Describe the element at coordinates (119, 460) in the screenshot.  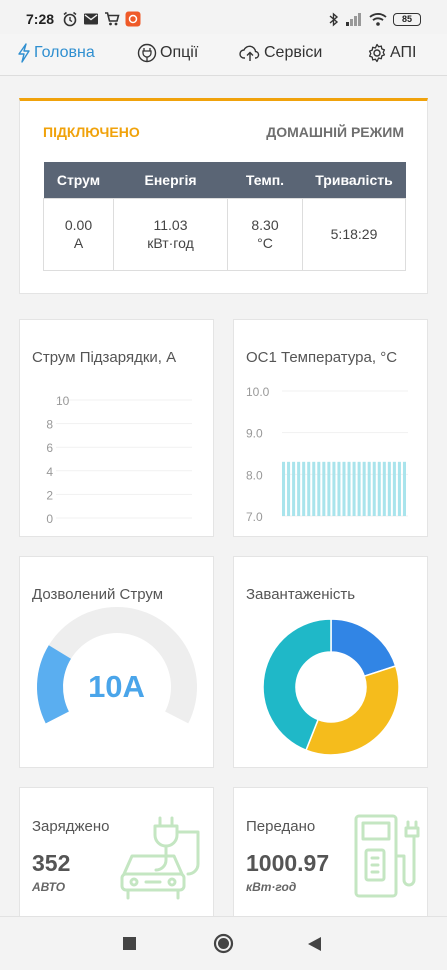
I see `charging-current-chart: 0 2 4 6 810` at that location.